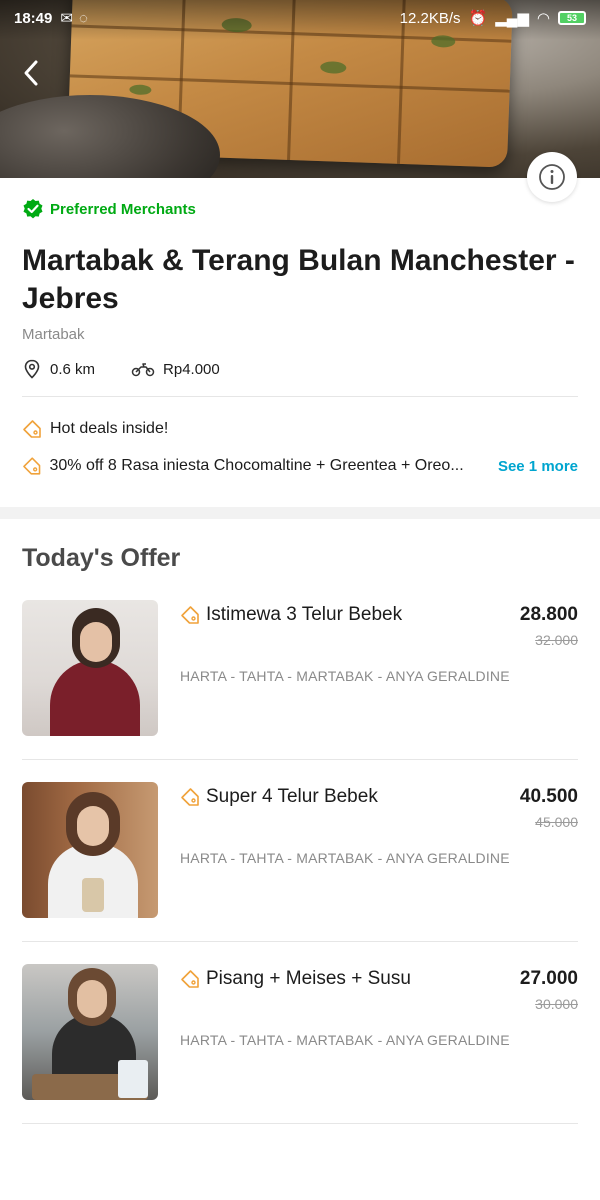 This screenshot has height=1200, width=600. I want to click on verified-check-icon, so click(33, 209).